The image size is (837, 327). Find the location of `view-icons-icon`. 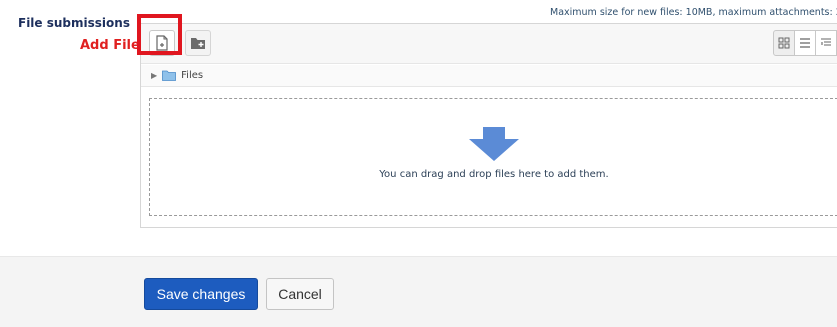

view-icons-icon is located at coordinates (784, 43).